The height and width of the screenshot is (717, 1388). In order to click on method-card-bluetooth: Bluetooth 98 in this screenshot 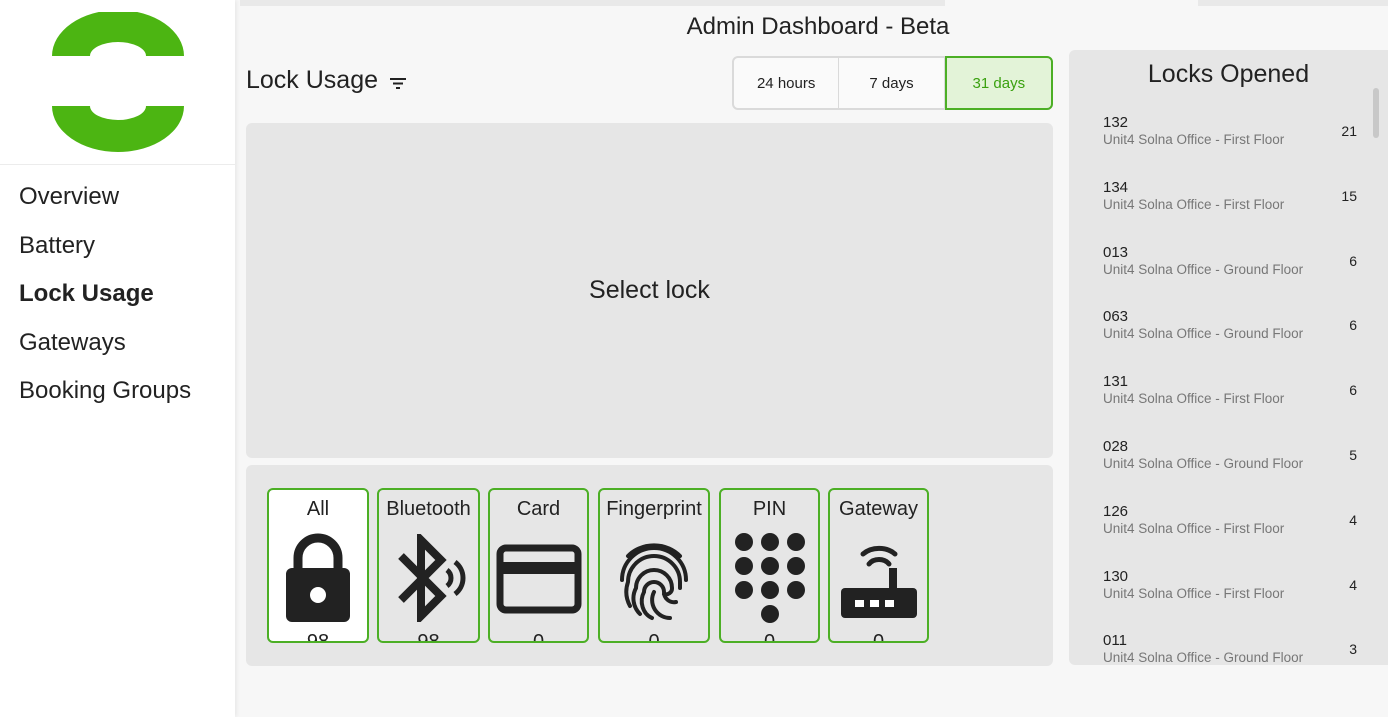, I will do `click(428, 565)`.